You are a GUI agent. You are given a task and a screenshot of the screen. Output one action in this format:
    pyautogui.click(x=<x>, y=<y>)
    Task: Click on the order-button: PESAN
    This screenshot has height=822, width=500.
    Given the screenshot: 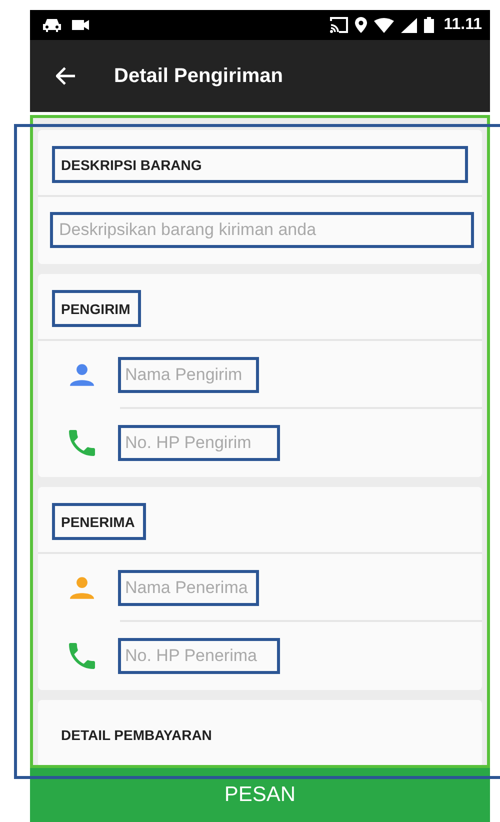 What is the action you would take?
    pyautogui.click(x=260, y=795)
    